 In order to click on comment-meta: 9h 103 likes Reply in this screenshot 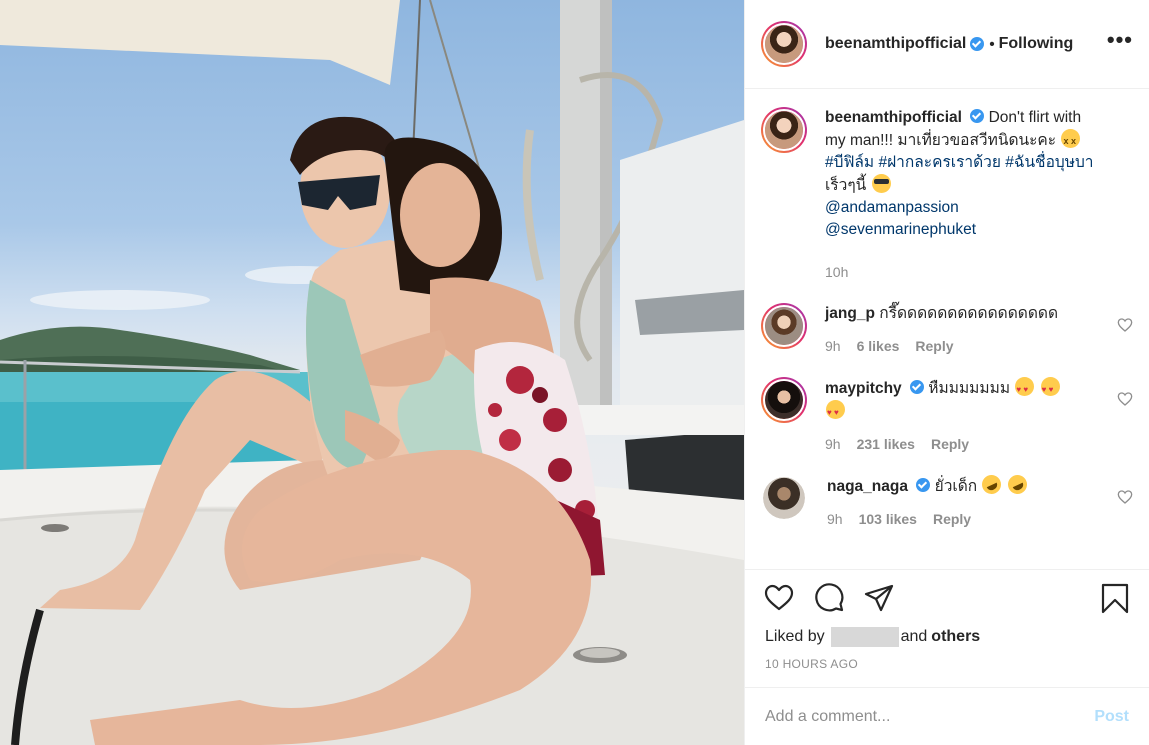, I will do `click(967, 519)`.